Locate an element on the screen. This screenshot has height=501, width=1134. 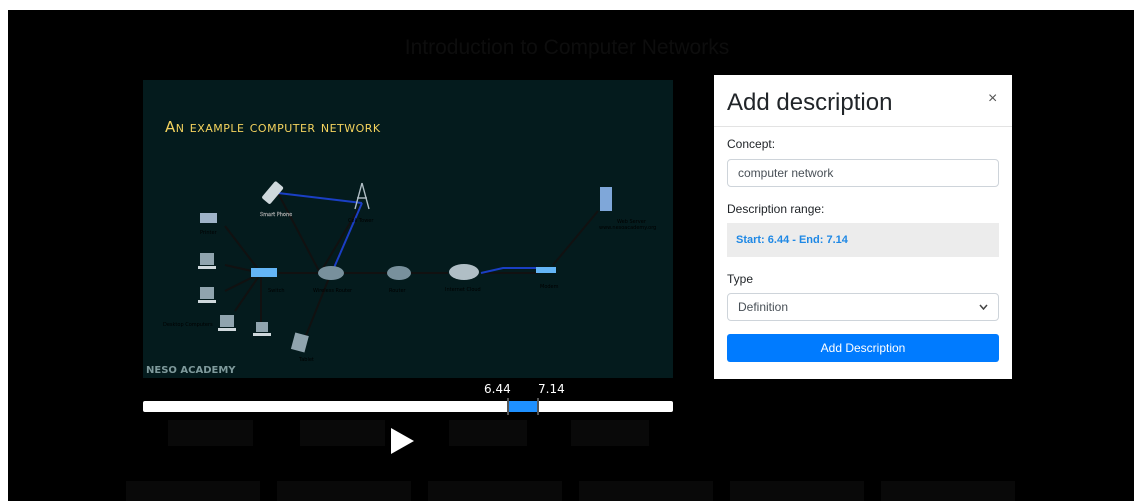
concept-input is located at coordinates (863, 173).